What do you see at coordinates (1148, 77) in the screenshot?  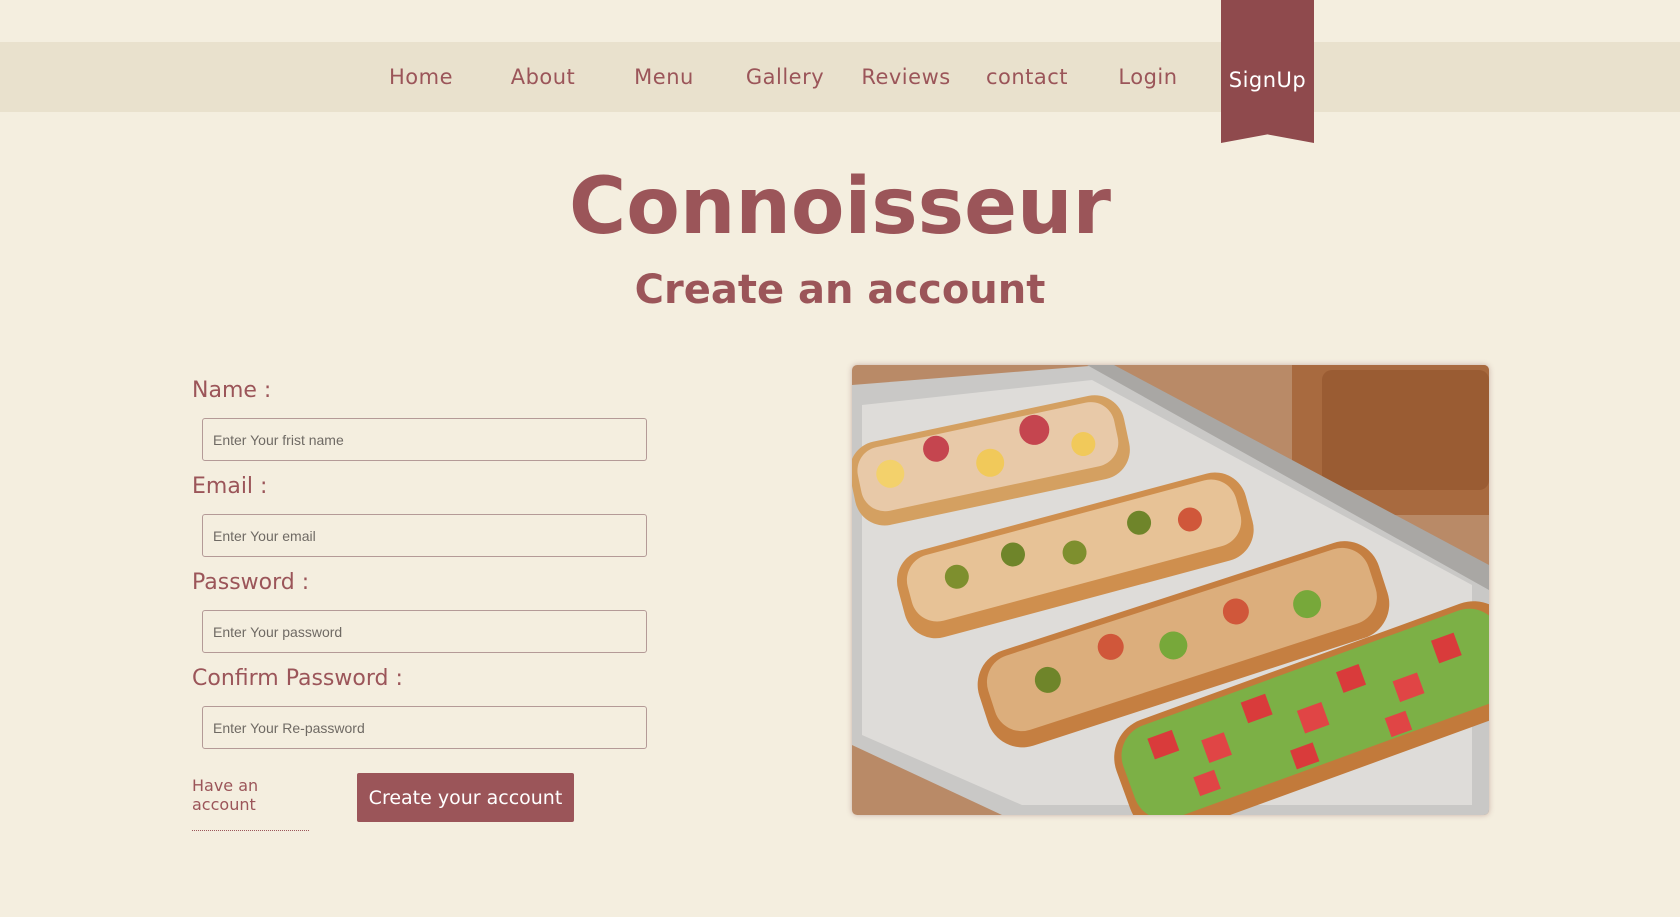 I see `nav-login: Login` at bounding box center [1148, 77].